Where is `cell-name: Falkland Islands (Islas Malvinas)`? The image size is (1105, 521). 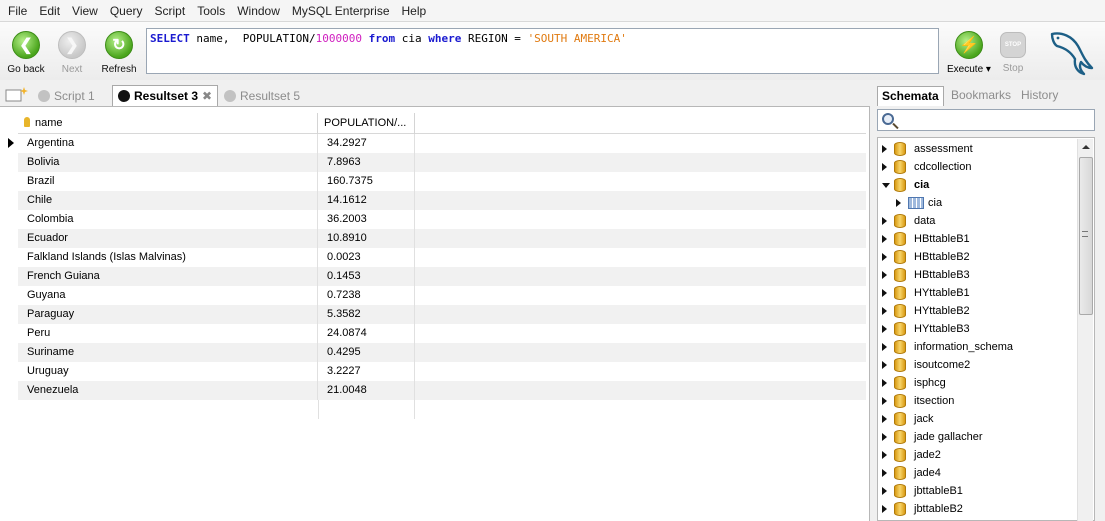
cell-name: Falkland Islands (Islas Malvinas) is located at coordinates (168, 257).